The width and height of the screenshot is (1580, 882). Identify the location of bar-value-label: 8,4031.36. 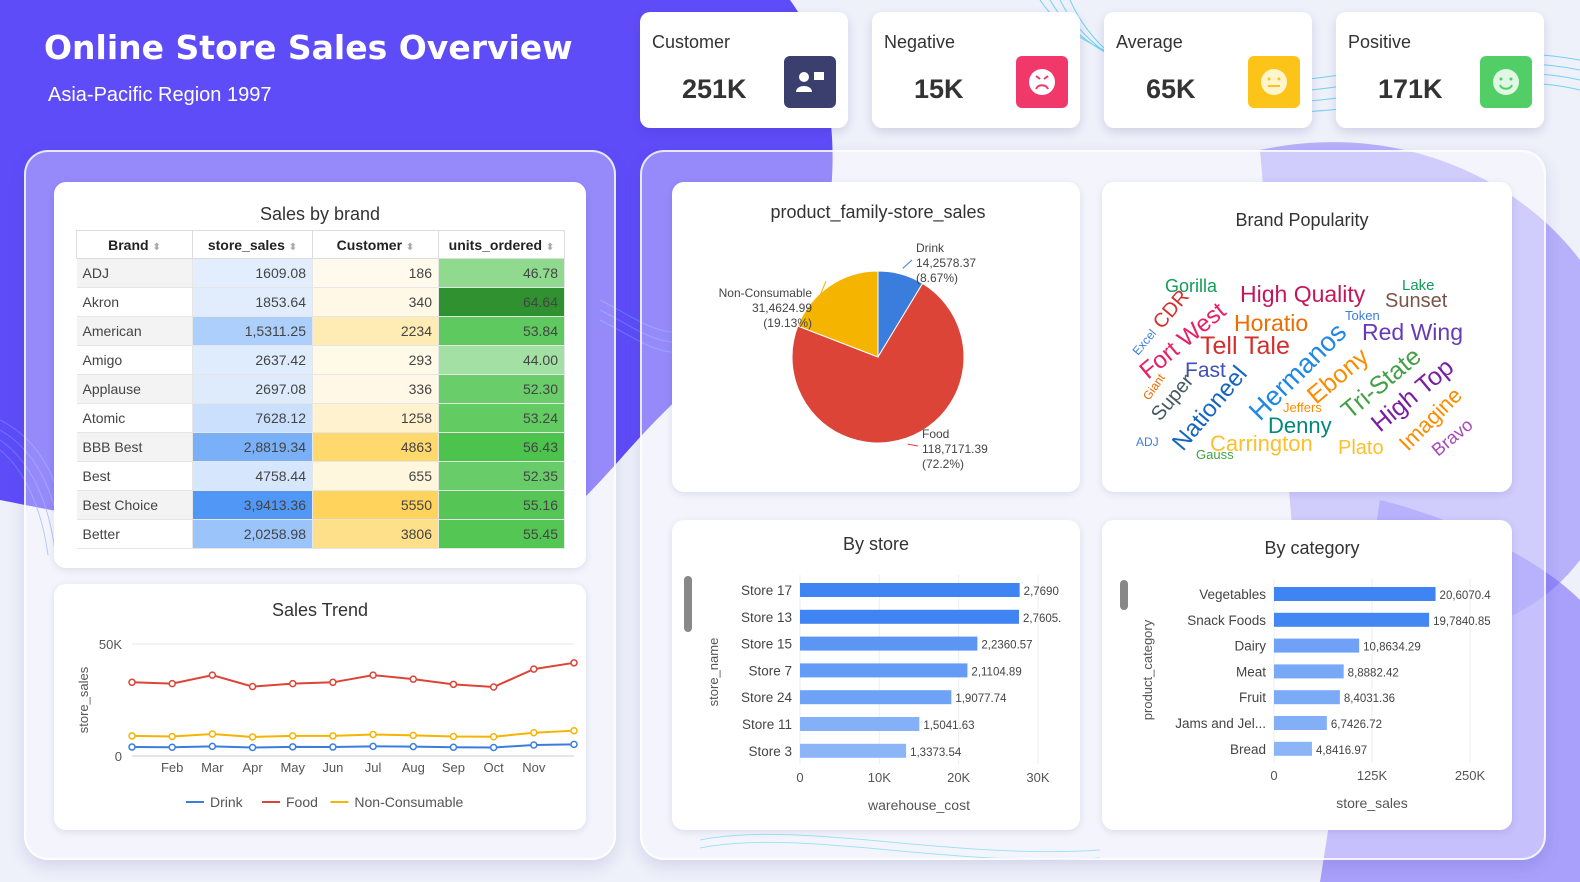
(1369, 699).